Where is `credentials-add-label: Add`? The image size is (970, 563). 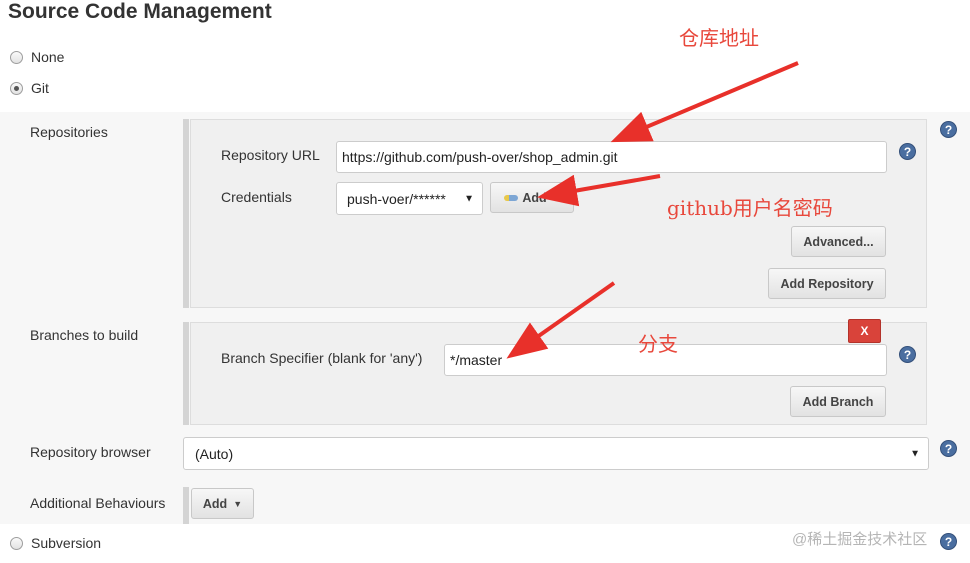
credentials-add-label: Add is located at coordinates (534, 197).